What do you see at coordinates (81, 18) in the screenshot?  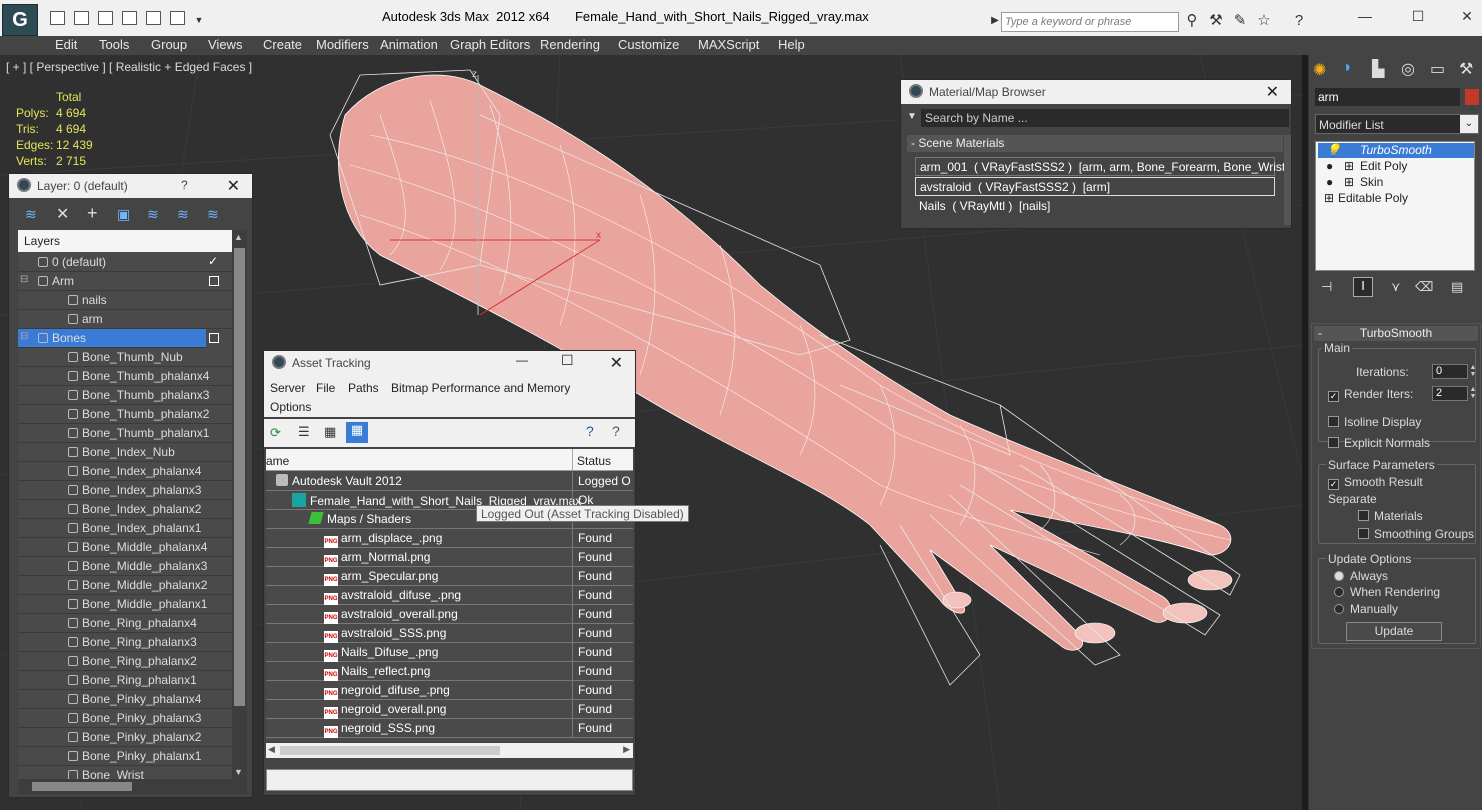 I see `save-icon` at bounding box center [81, 18].